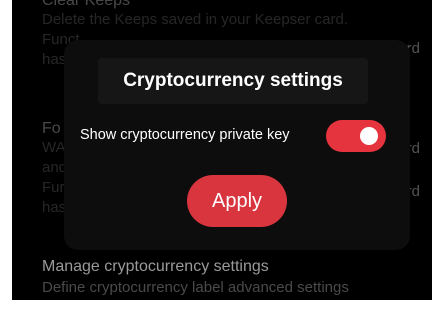  I want to click on show-private-key-row: Show cryptocurrency private key, so click(237, 135).